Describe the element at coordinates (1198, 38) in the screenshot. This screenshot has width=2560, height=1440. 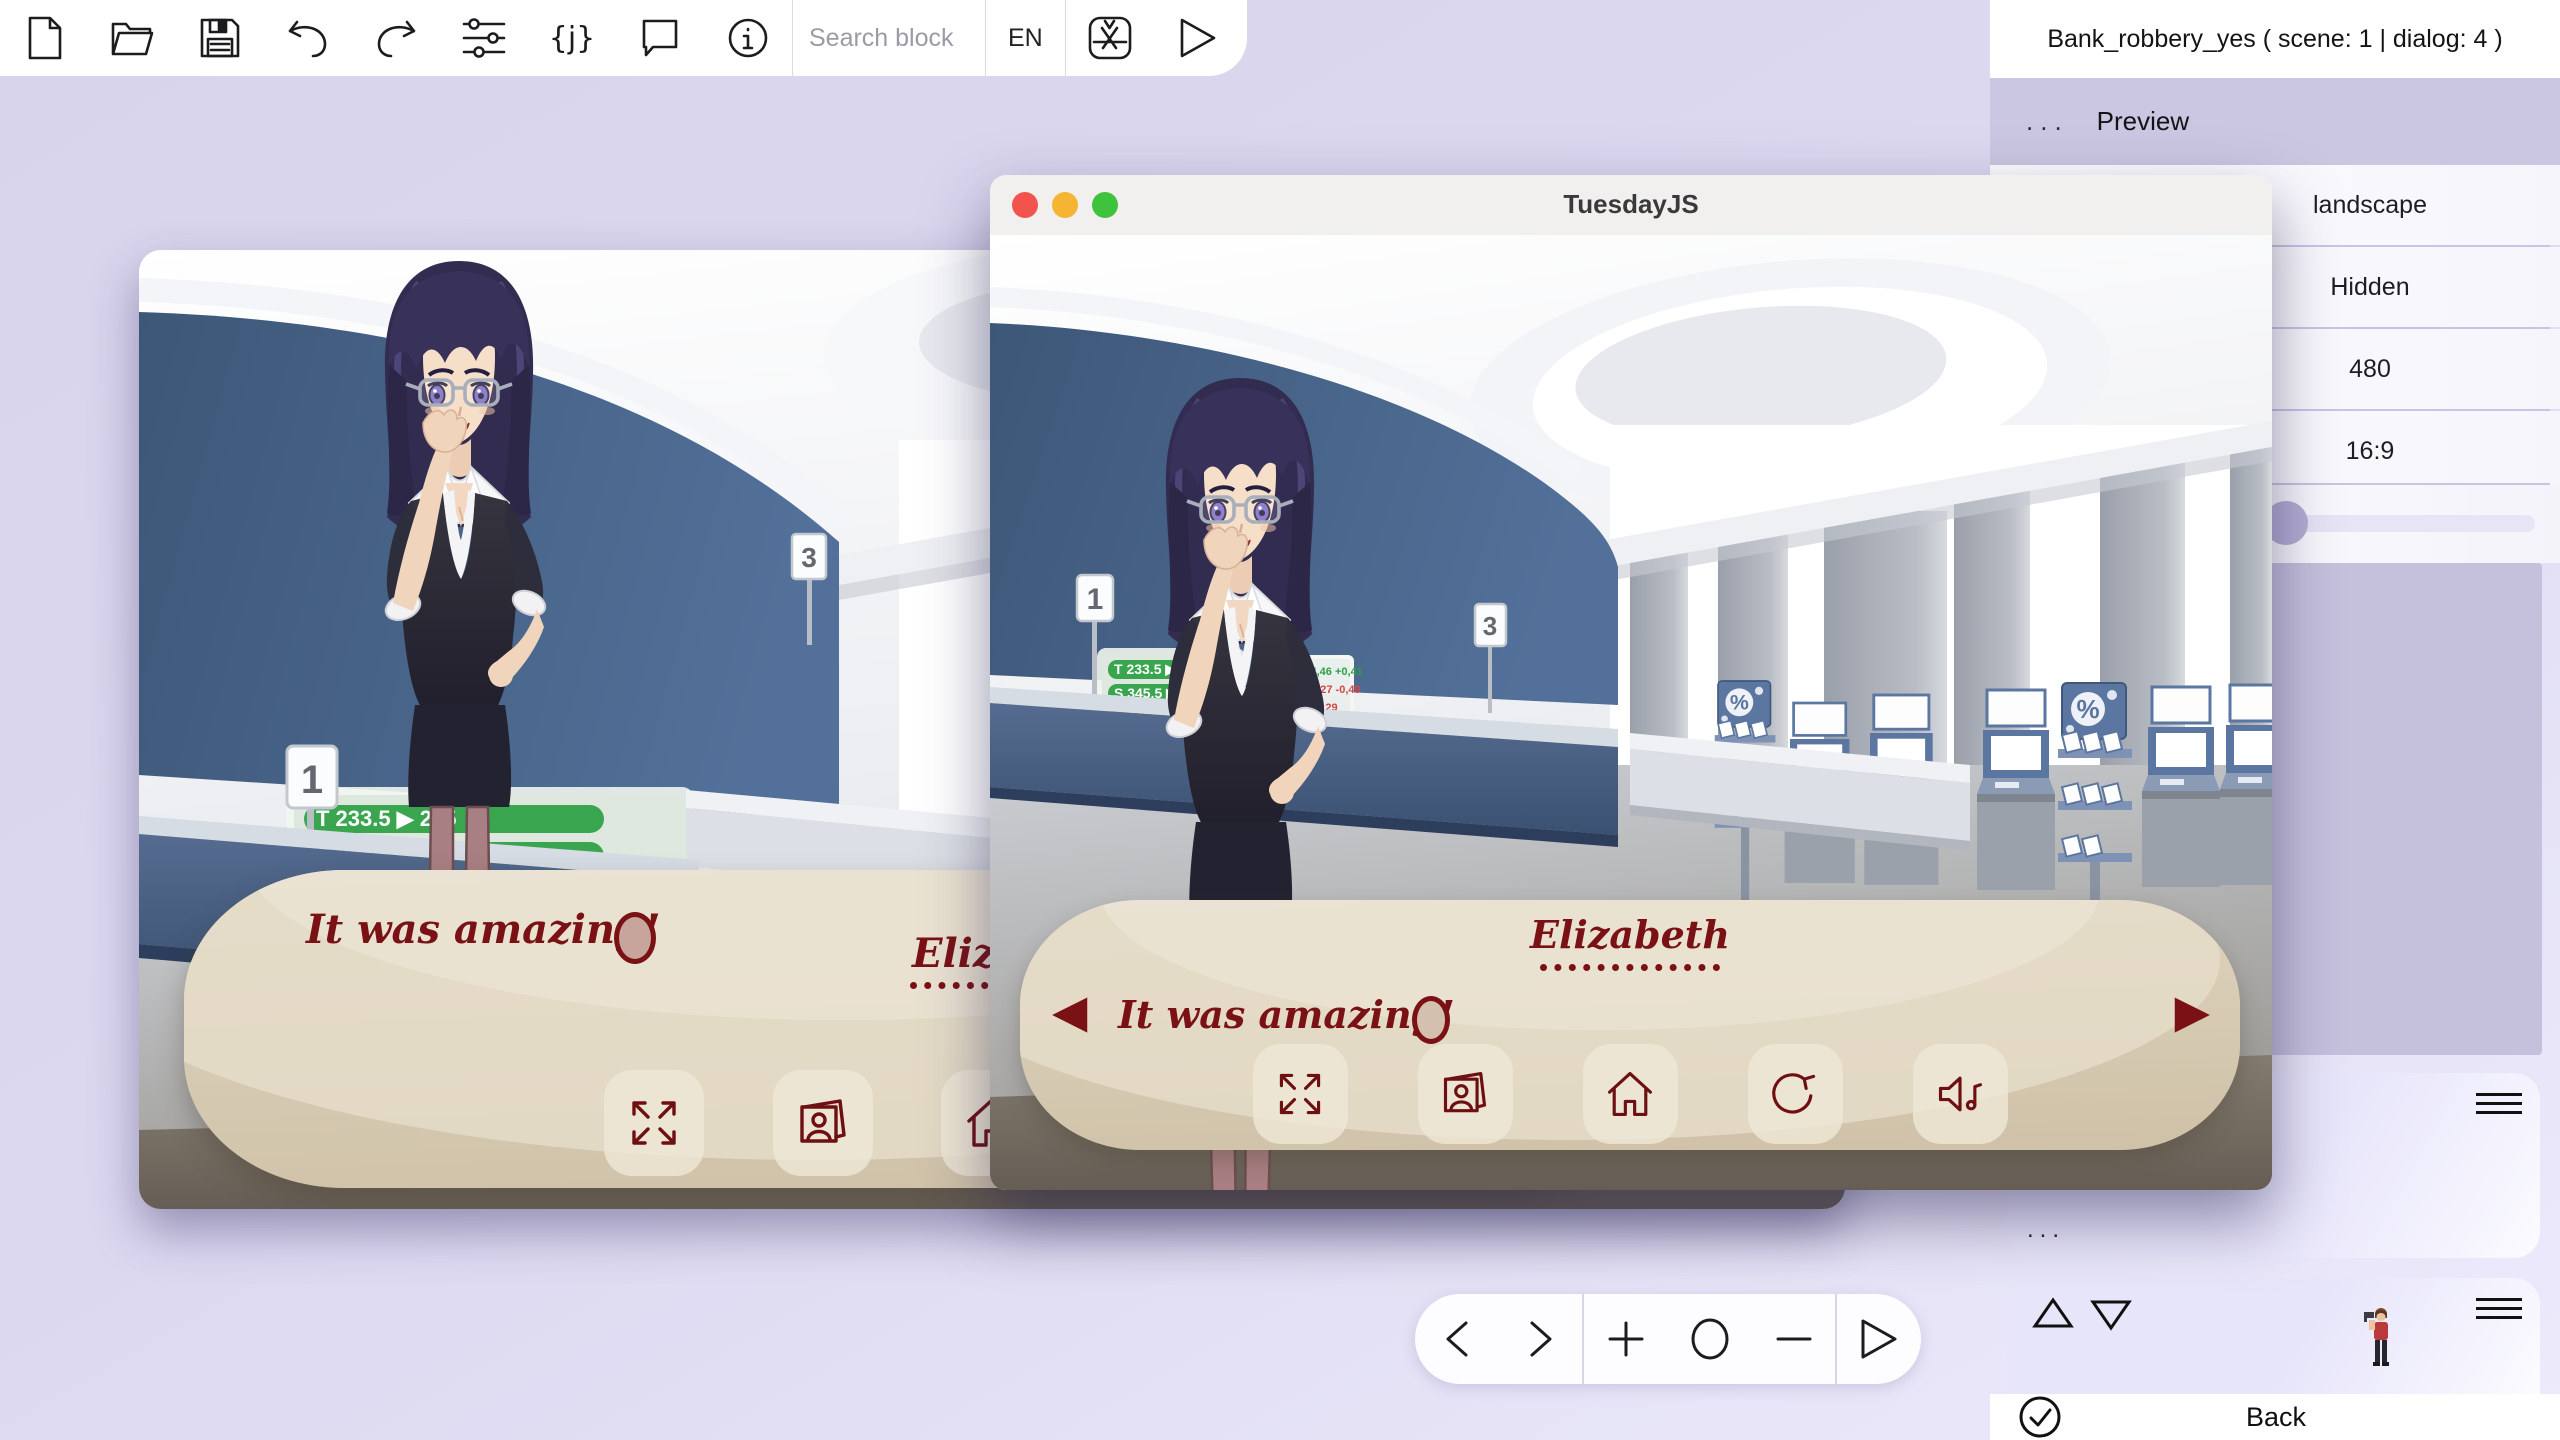
I see `run-play-button` at that location.